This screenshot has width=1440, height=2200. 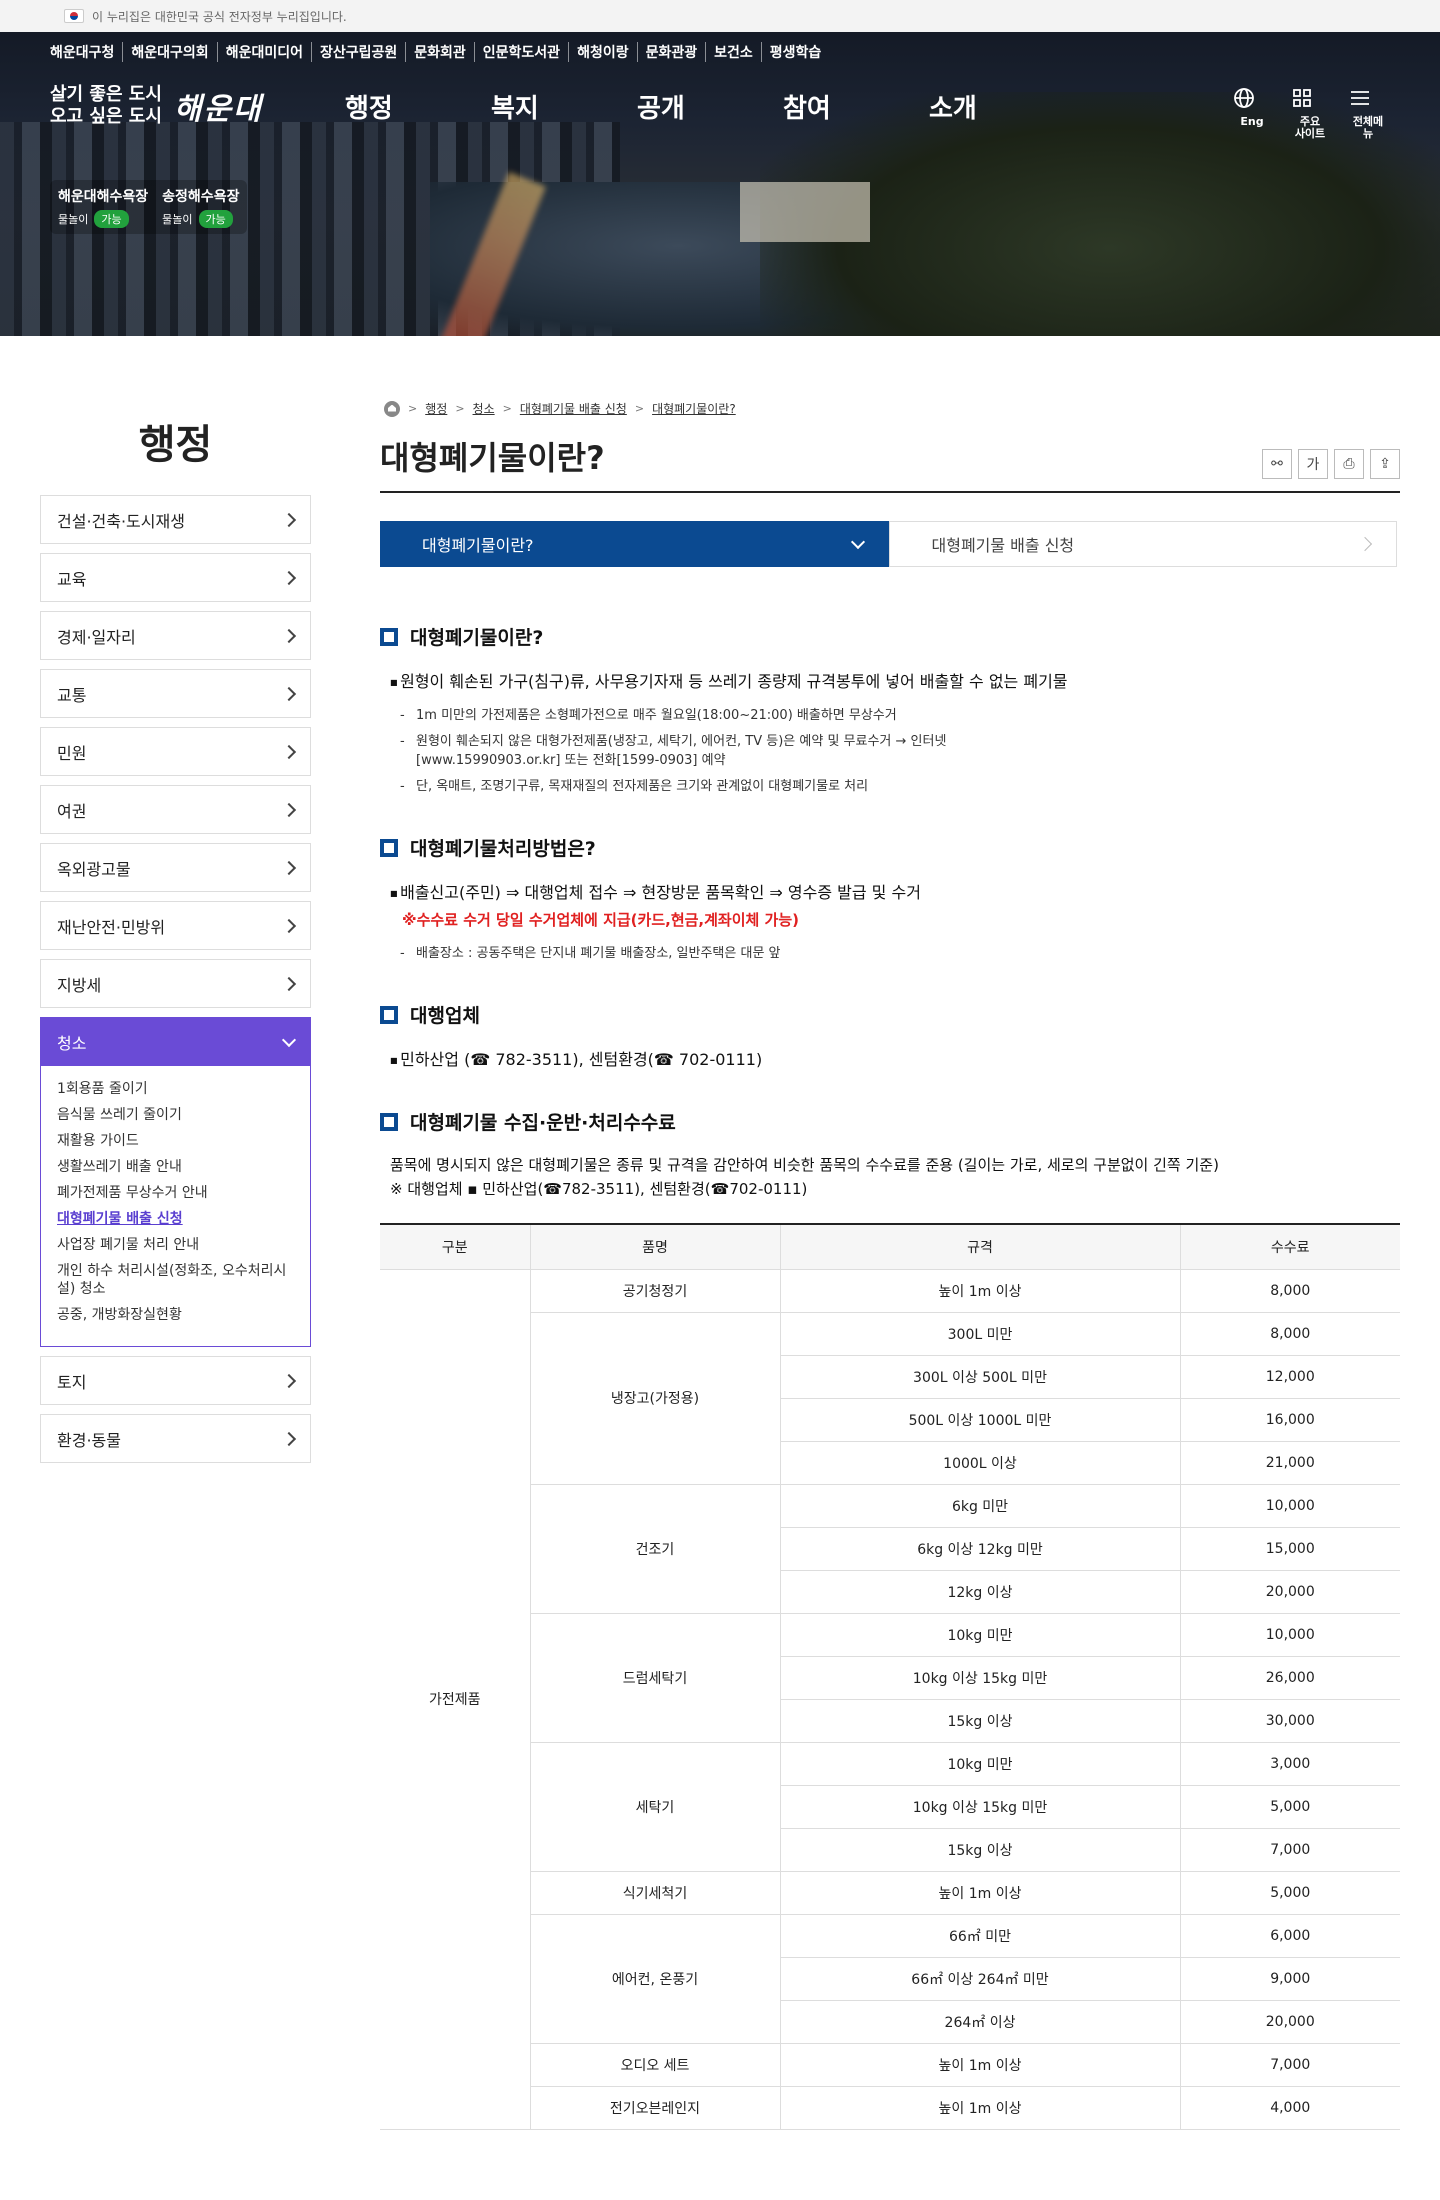 I want to click on fee-cell: 16,000, so click(x=1289, y=1419).